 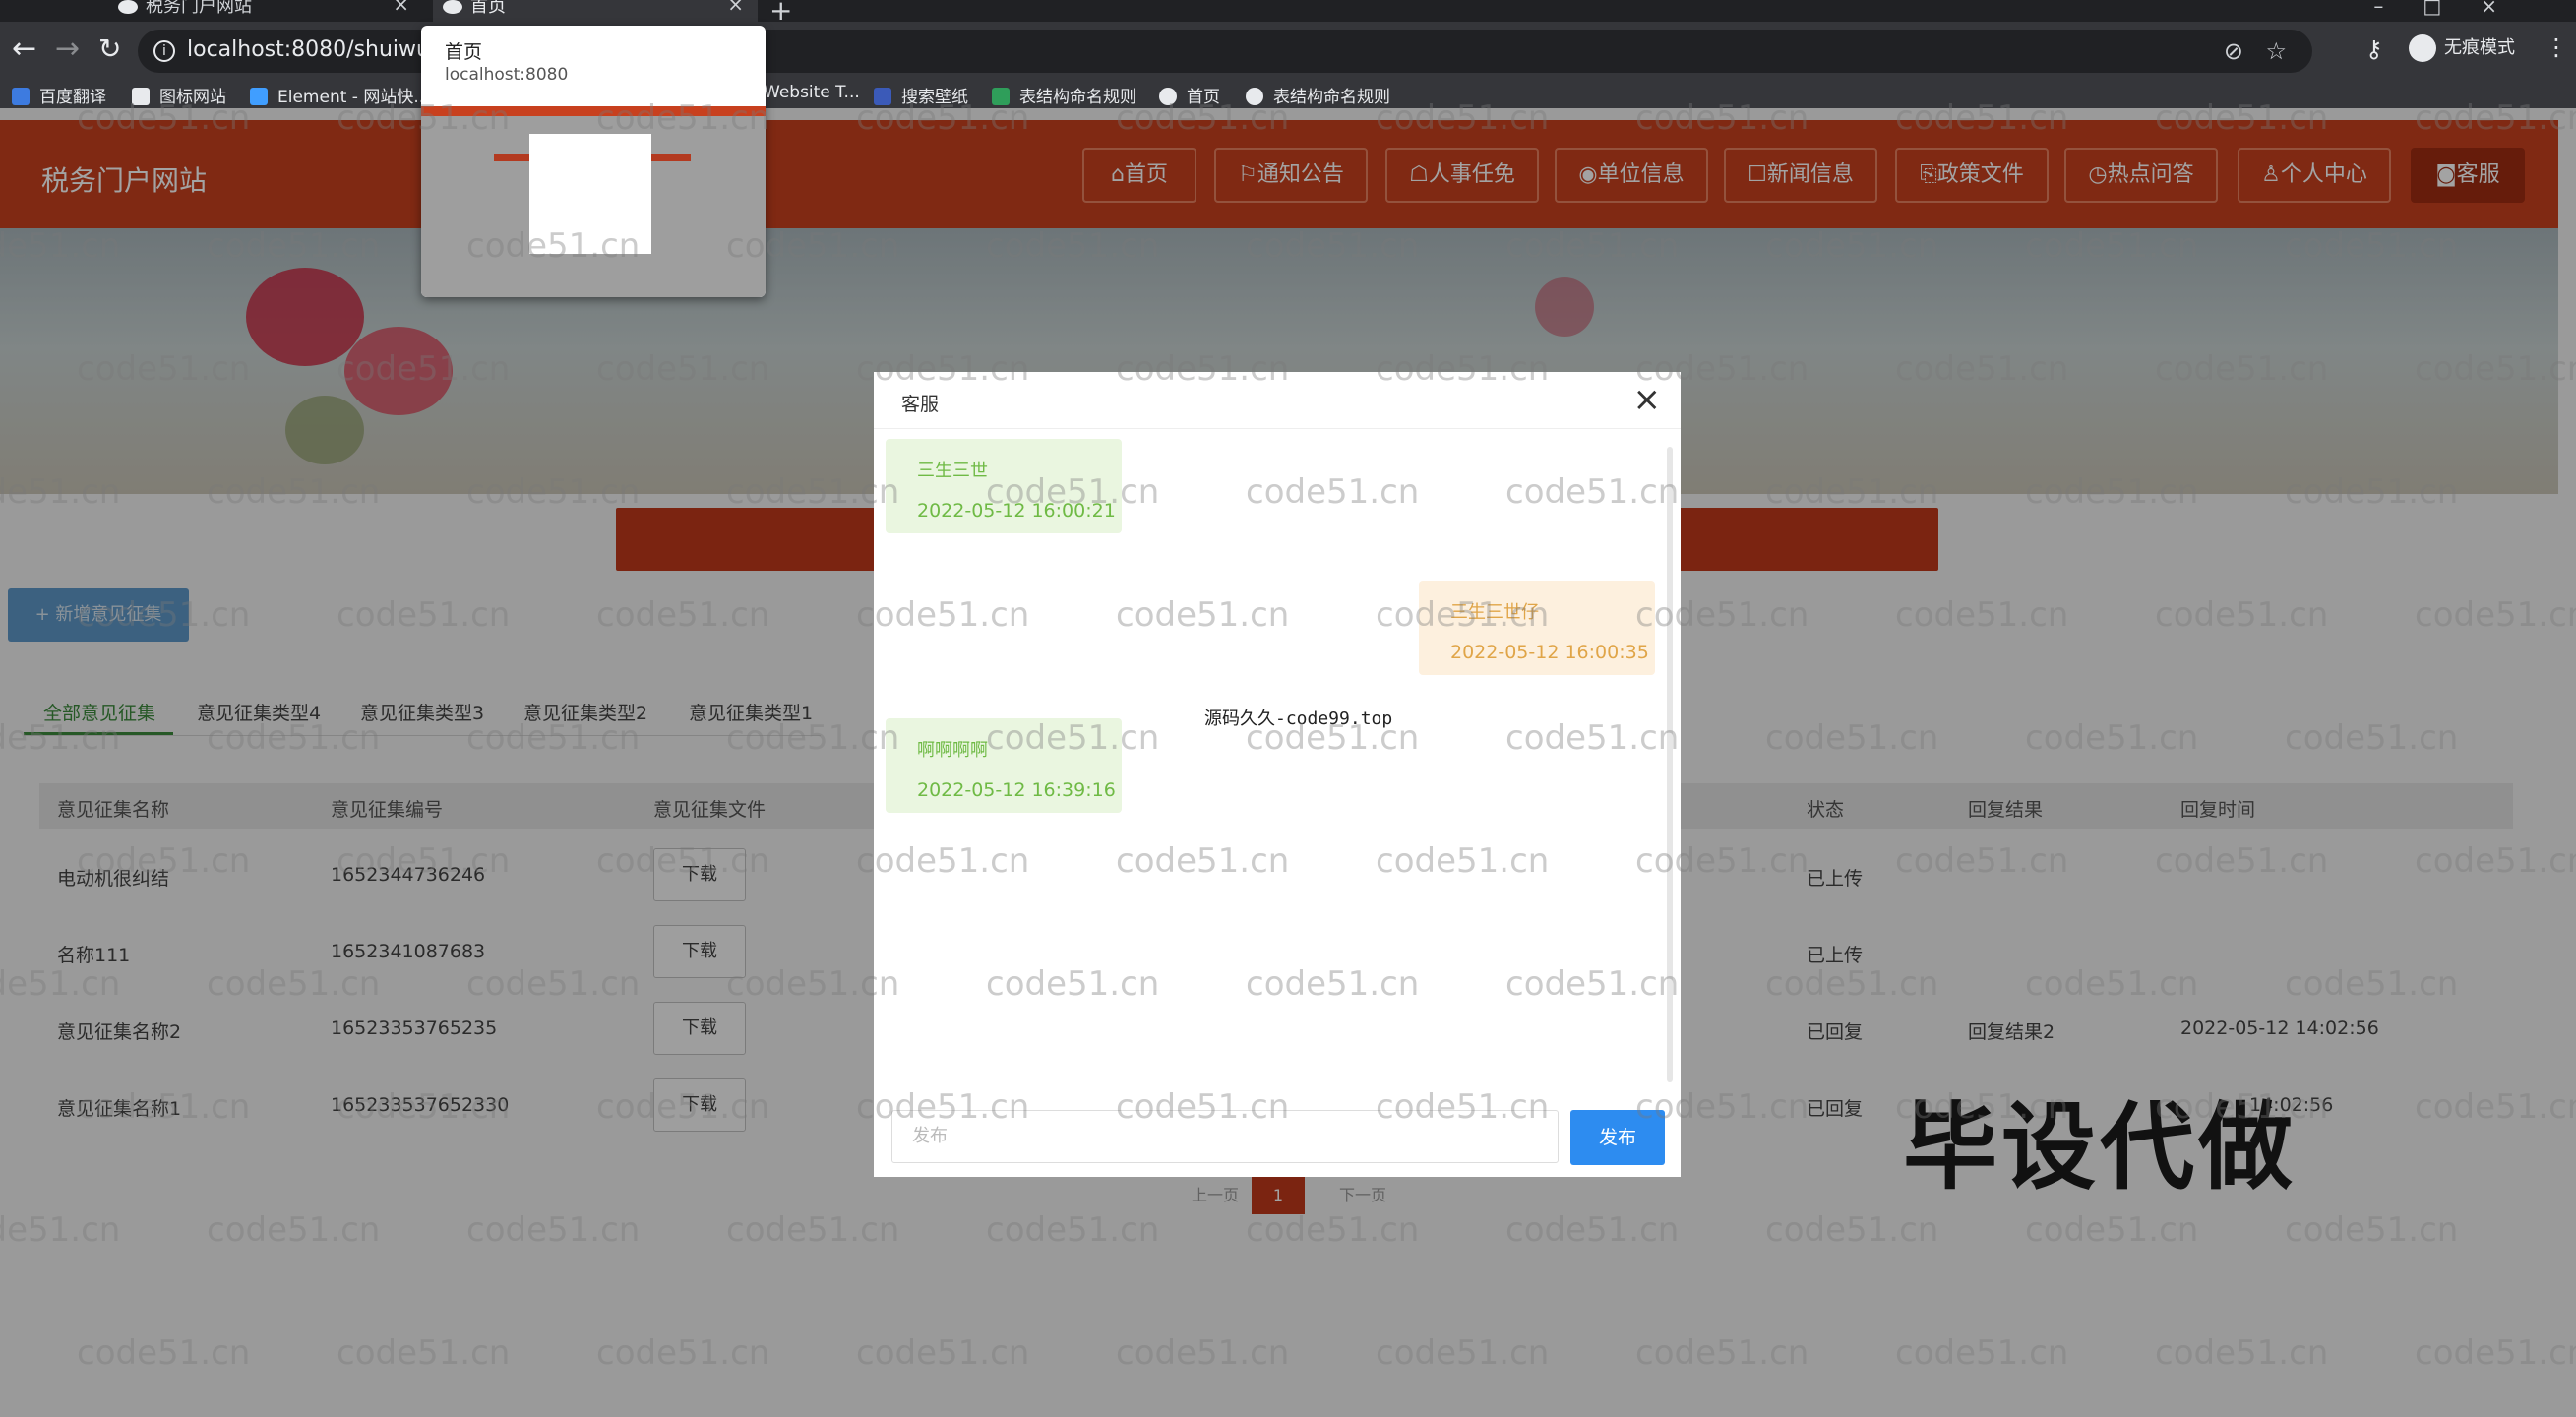 I want to click on browser-tab: 税务门户网站 ×, so click(x=265, y=11).